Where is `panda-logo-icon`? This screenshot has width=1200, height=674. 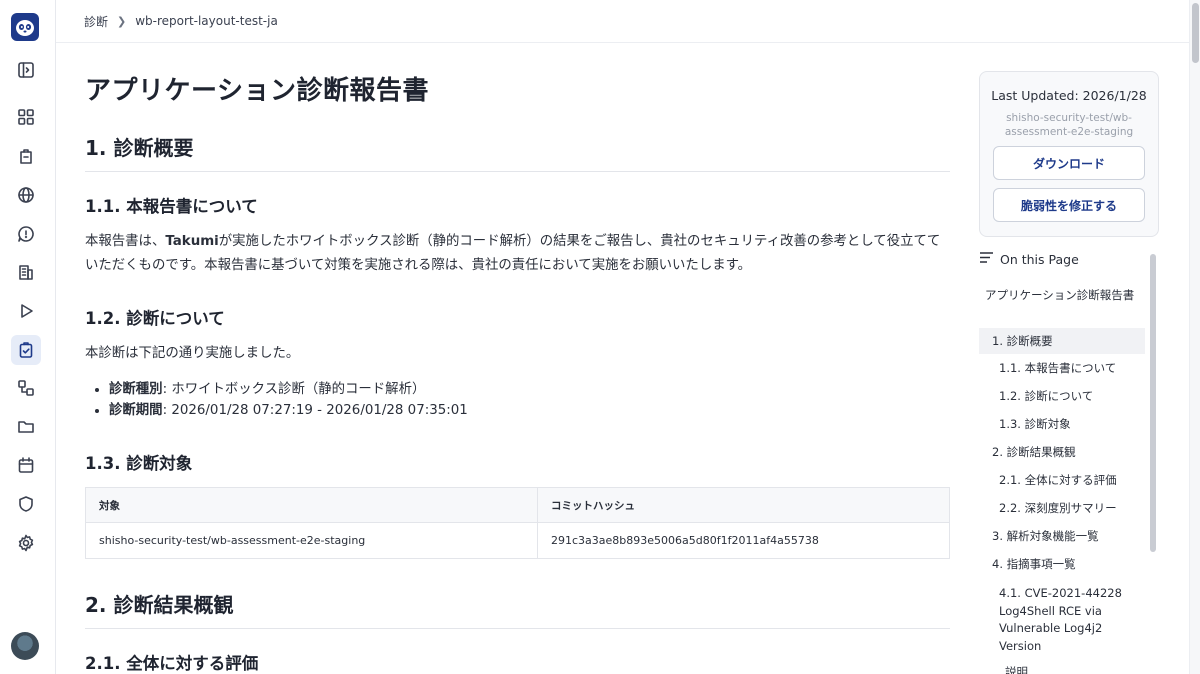
panda-logo-icon is located at coordinates (25, 27).